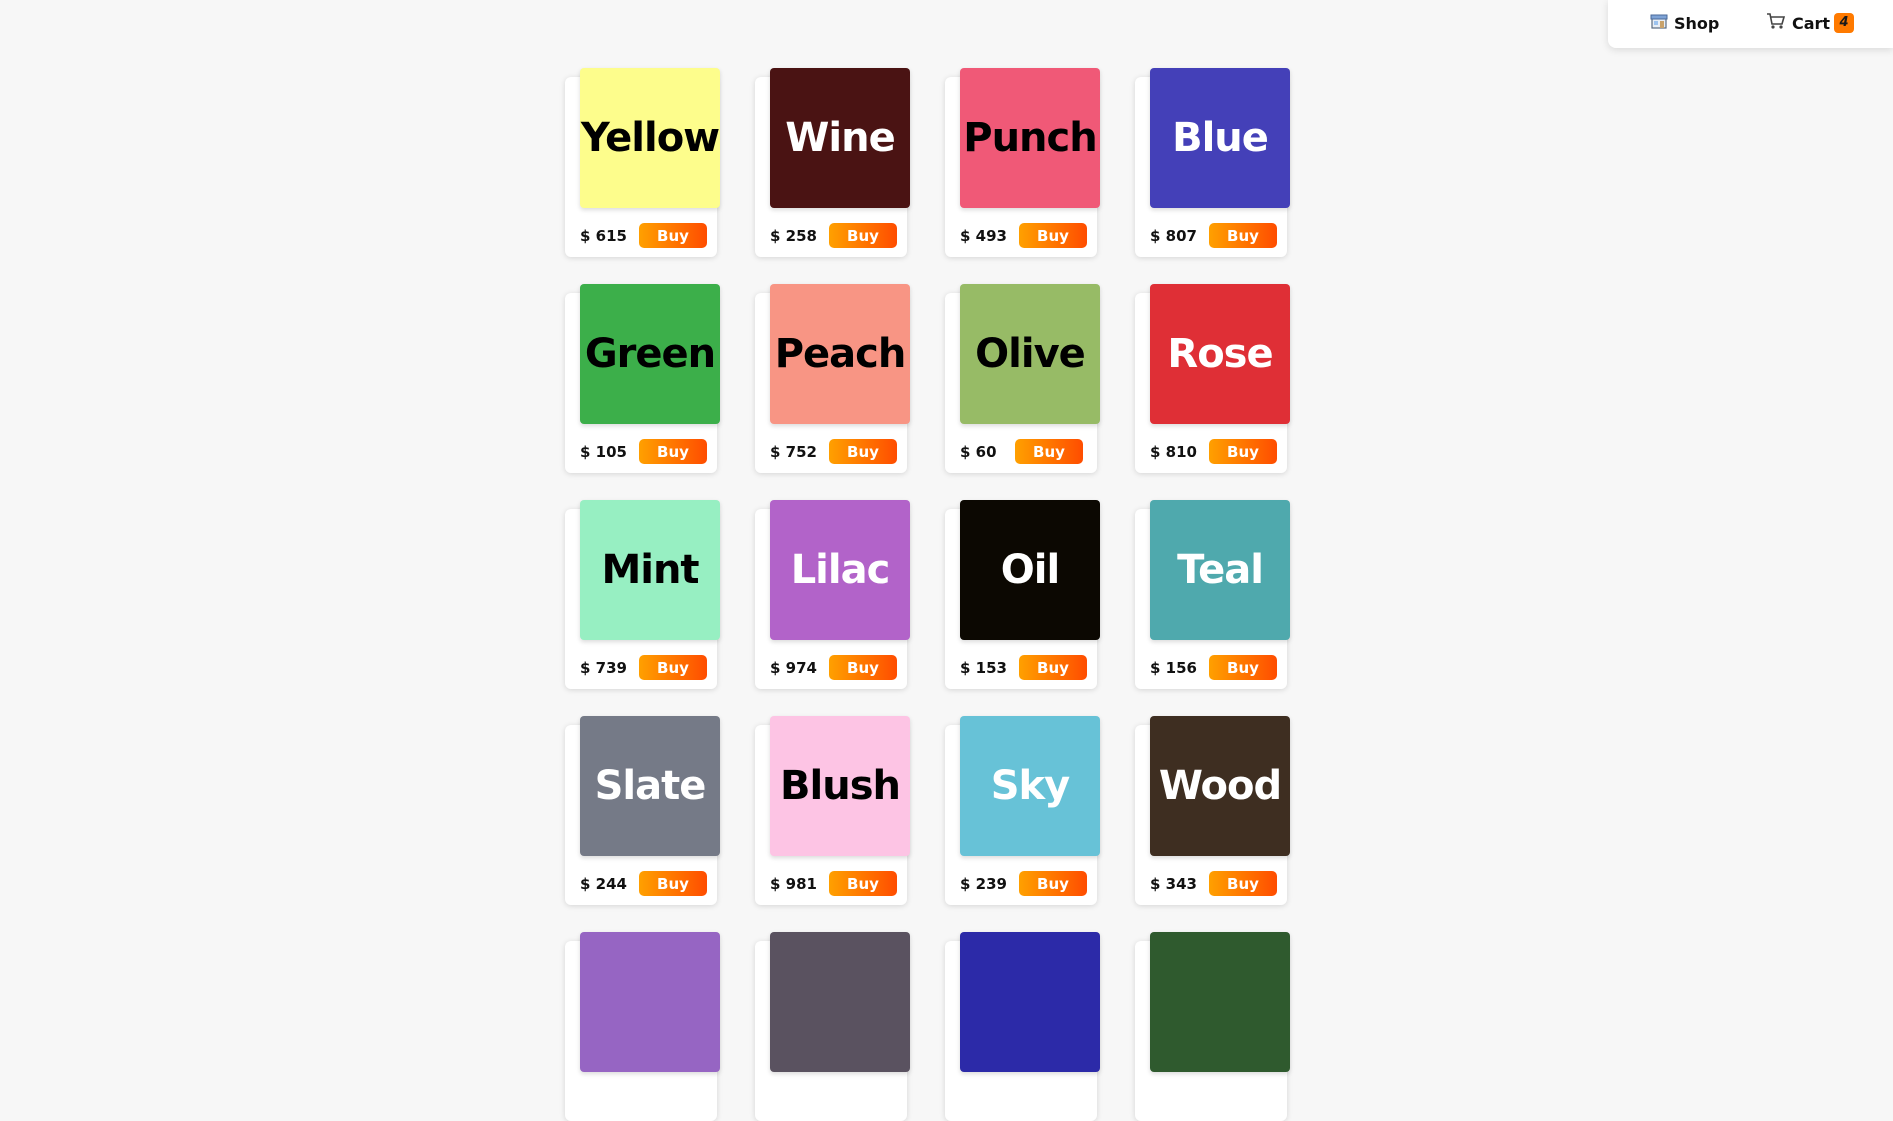  I want to click on product-card: Olive $ 60 Buy, so click(1022, 378).